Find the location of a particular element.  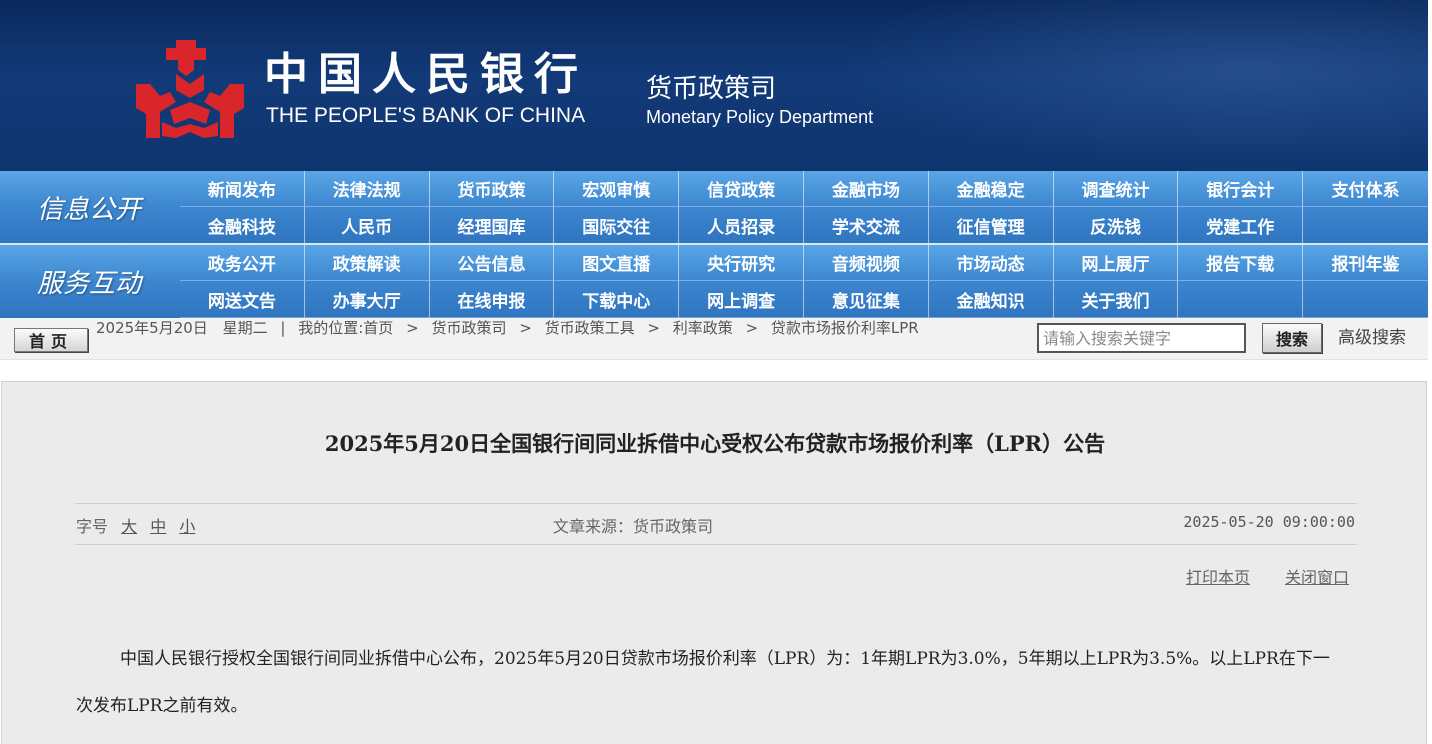

nav-item-announcements: 公告信息 is located at coordinates (492, 263).